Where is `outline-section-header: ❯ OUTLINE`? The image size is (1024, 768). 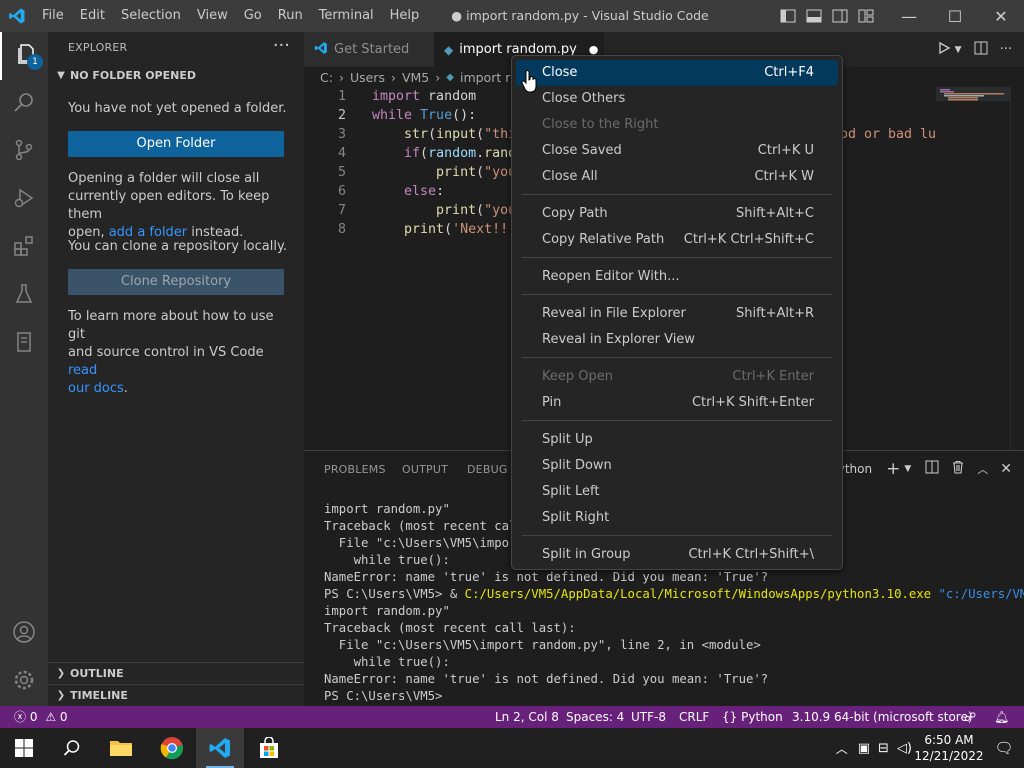 outline-section-header: ❯ OUTLINE is located at coordinates (89, 673).